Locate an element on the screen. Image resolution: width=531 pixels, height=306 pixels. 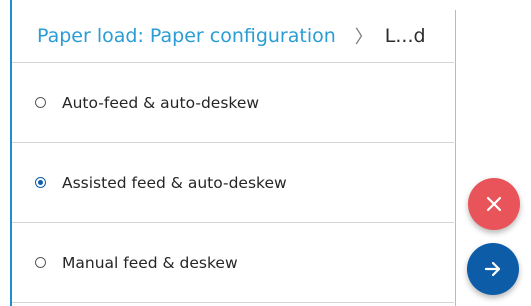
cancel-button is located at coordinates (494, 204).